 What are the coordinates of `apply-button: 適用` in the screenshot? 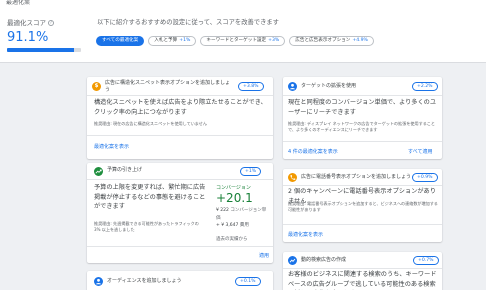 It's located at (264, 255).